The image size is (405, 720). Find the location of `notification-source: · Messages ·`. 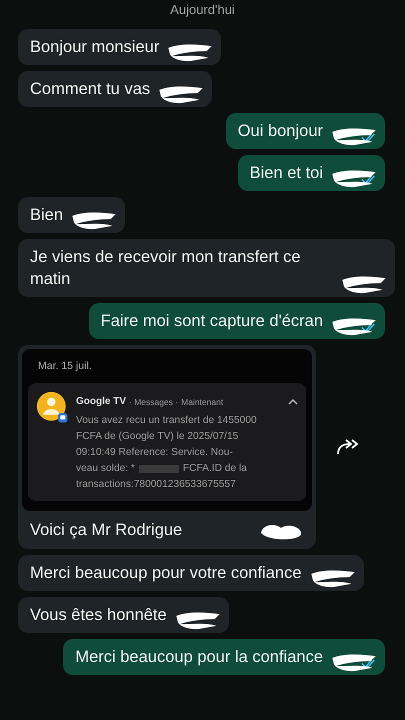

notification-source: · Messages · is located at coordinates (153, 402).